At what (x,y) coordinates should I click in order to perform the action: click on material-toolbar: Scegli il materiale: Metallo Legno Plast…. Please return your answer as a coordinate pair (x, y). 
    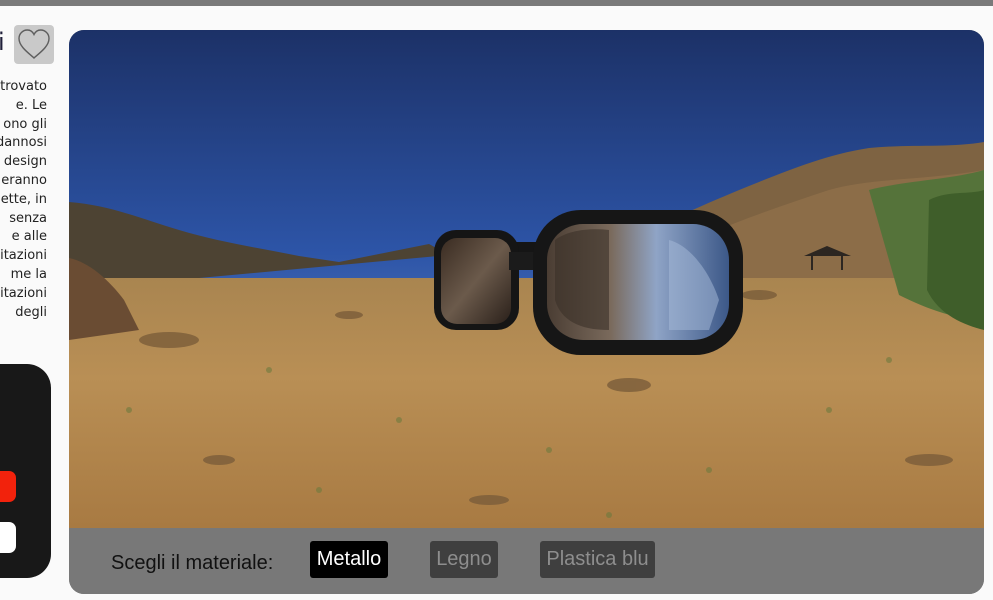
    Looking at the image, I should click on (526, 561).